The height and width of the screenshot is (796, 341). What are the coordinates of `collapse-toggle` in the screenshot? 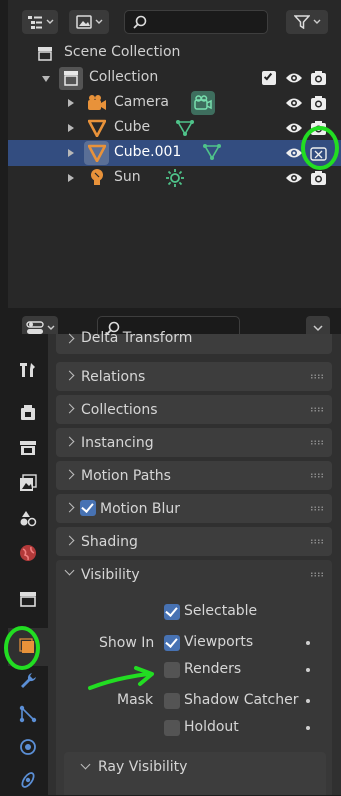 It's located at (46, 79).